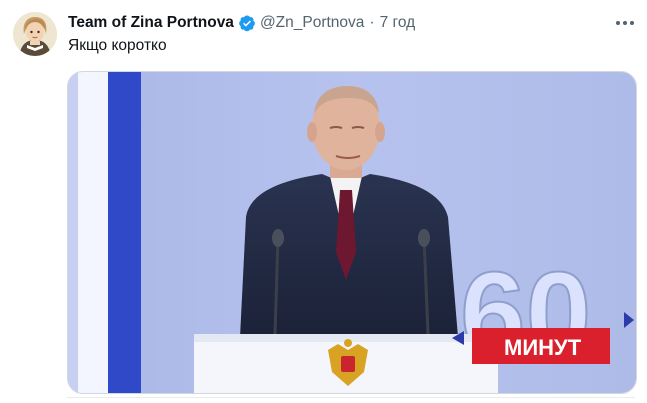 Image resolution: width=647 pixels, height=403 pixels. What do you see at coordinates (625, 23) in the screenshot?
I see `more-options-icon` at bounding box center [625, 23].